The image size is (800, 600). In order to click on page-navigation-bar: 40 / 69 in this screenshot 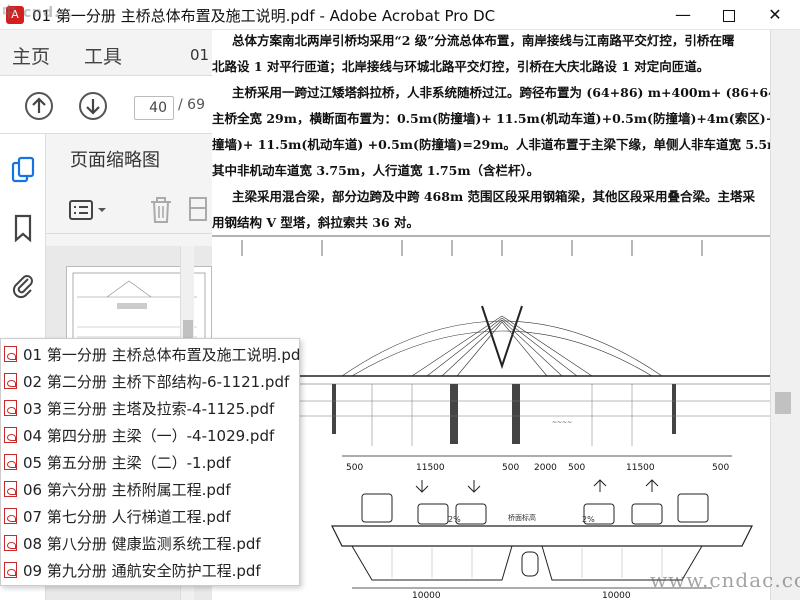, I will do `click(106, 105)`.